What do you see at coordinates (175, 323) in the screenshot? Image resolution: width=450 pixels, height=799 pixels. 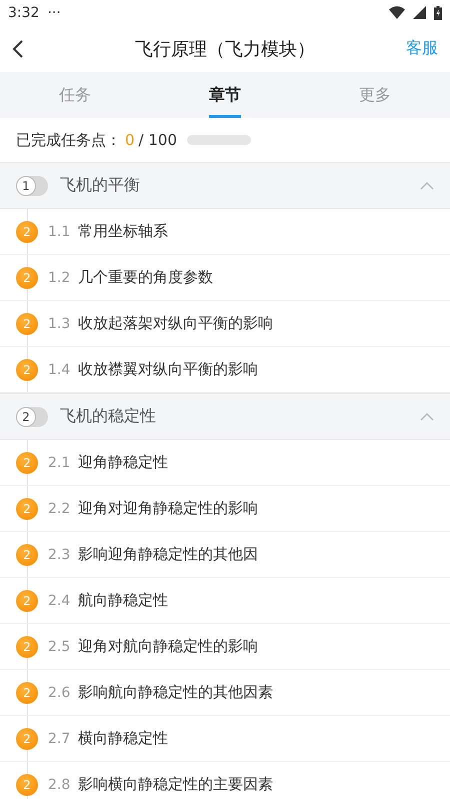 I see `lesson-title: 收放起落架对纵向平衡的影响` at bounding box center [175, 323].